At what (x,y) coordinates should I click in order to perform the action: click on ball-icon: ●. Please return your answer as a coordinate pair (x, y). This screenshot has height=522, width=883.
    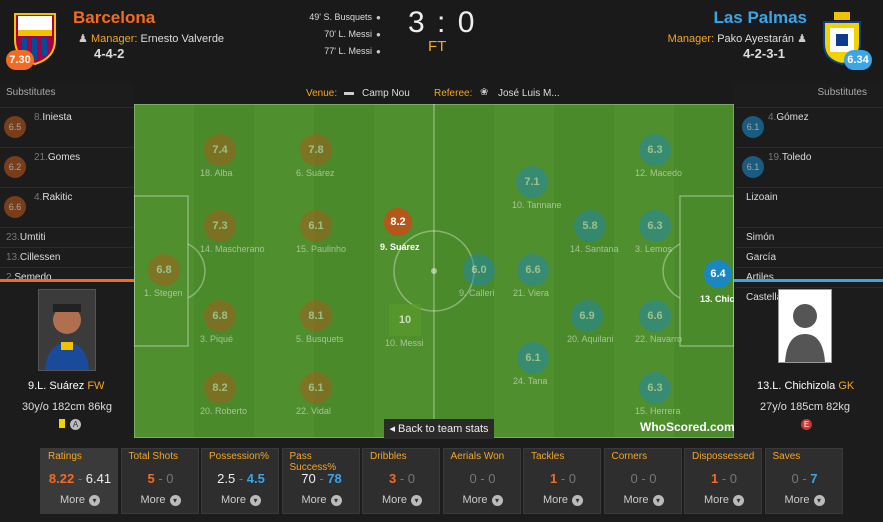
    Looking at the image, I should click on (378, 51).